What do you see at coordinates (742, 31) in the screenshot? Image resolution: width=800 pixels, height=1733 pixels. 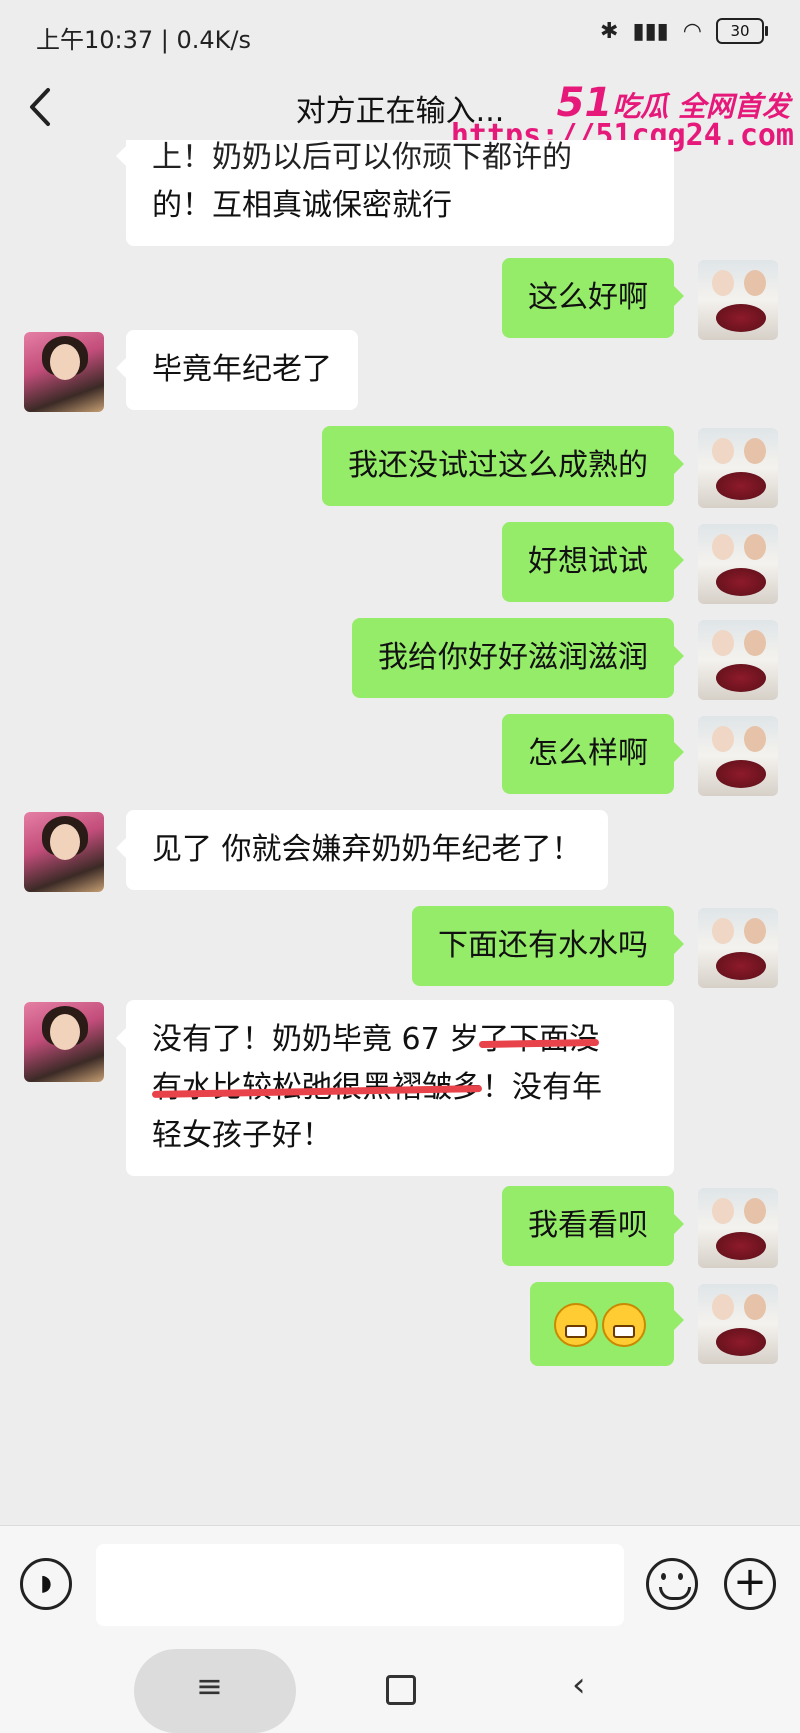 I see `battery-icon: 30` at bounding box center [742, 31].